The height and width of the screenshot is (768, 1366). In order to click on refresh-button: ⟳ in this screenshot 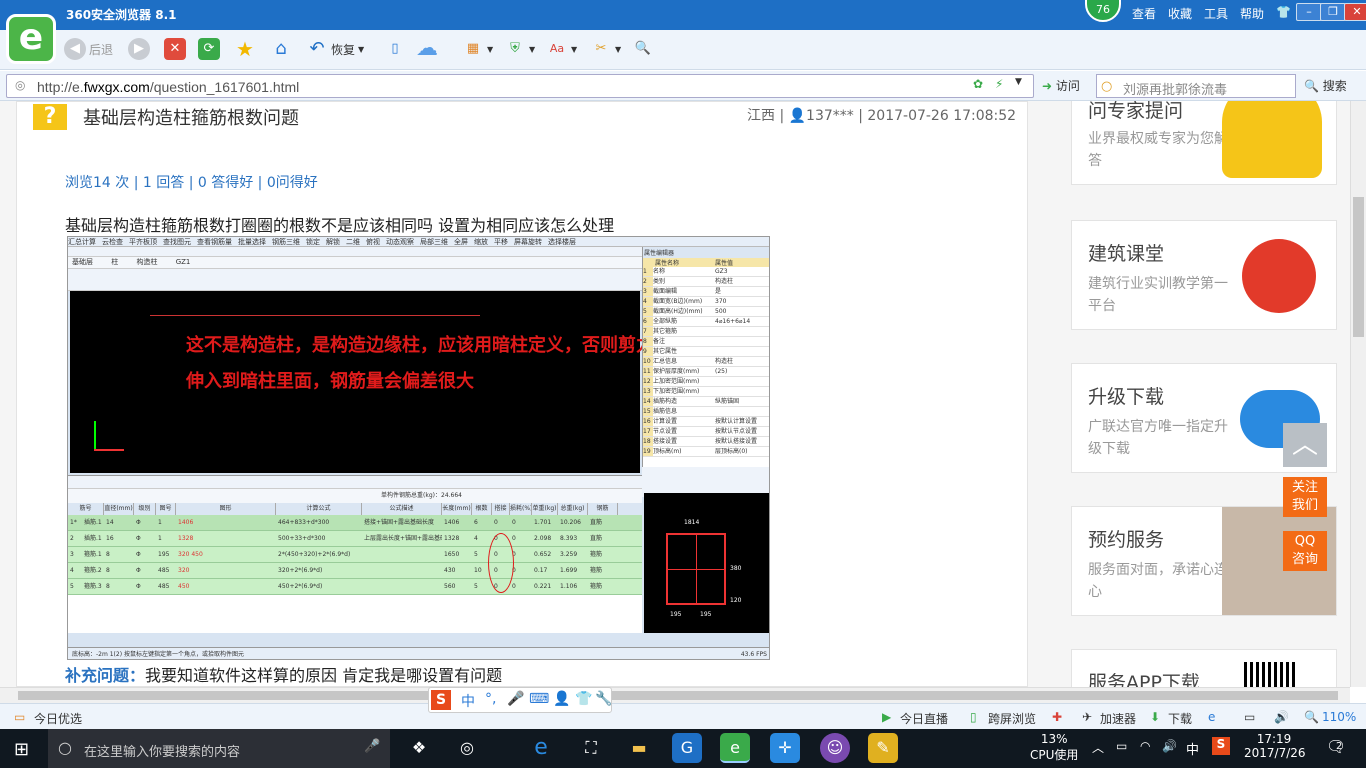, I will do `click(209, 49)`.